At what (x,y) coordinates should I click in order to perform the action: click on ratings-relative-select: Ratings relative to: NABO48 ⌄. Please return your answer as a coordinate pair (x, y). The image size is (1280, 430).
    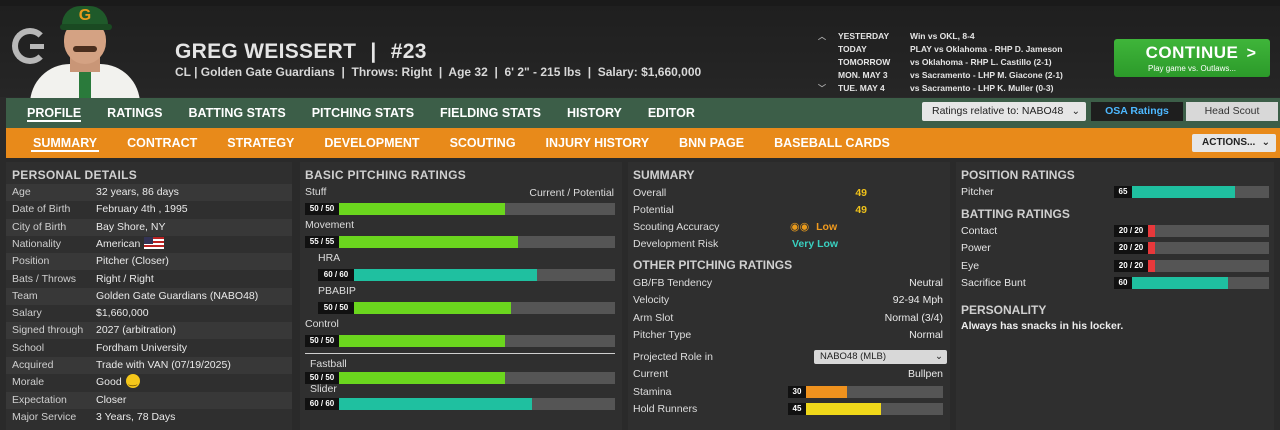
    Looking at the image, I should click on (1004, 111).